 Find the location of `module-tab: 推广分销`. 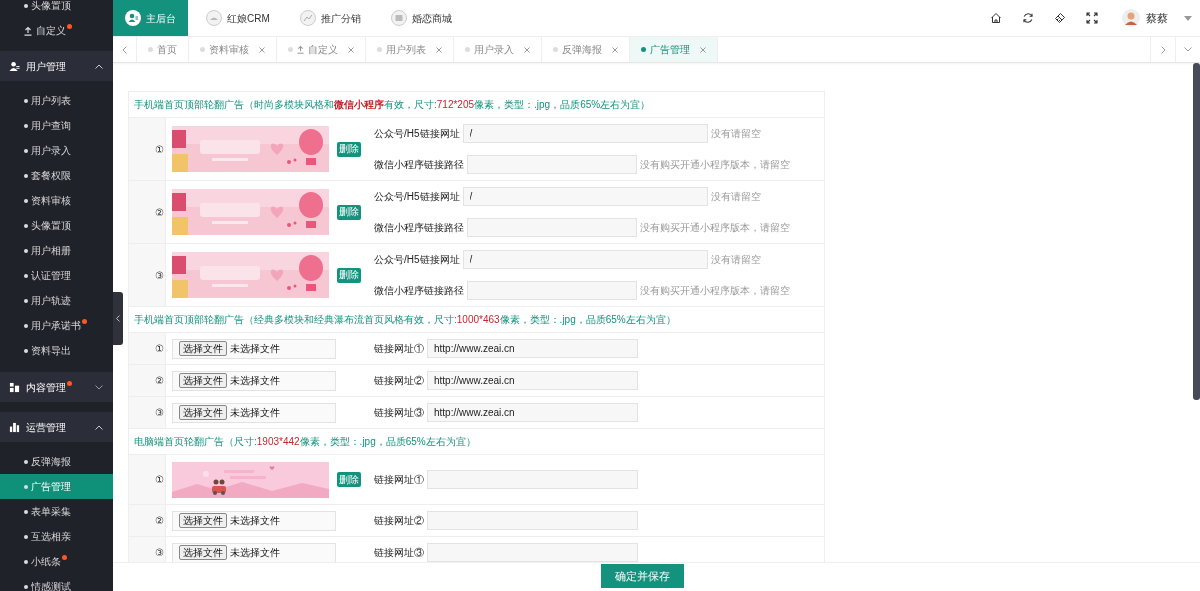

module-tab: 推广分销 is located at coordinates (330, 18).